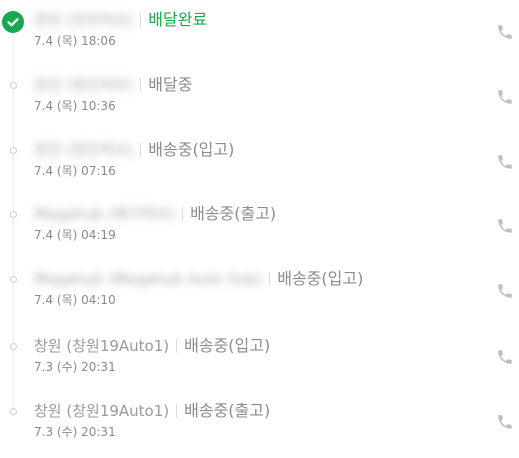 The image size is (519, 458). I want to click on timestamp: 7.4 (목) 04:10, so click(75, 300).